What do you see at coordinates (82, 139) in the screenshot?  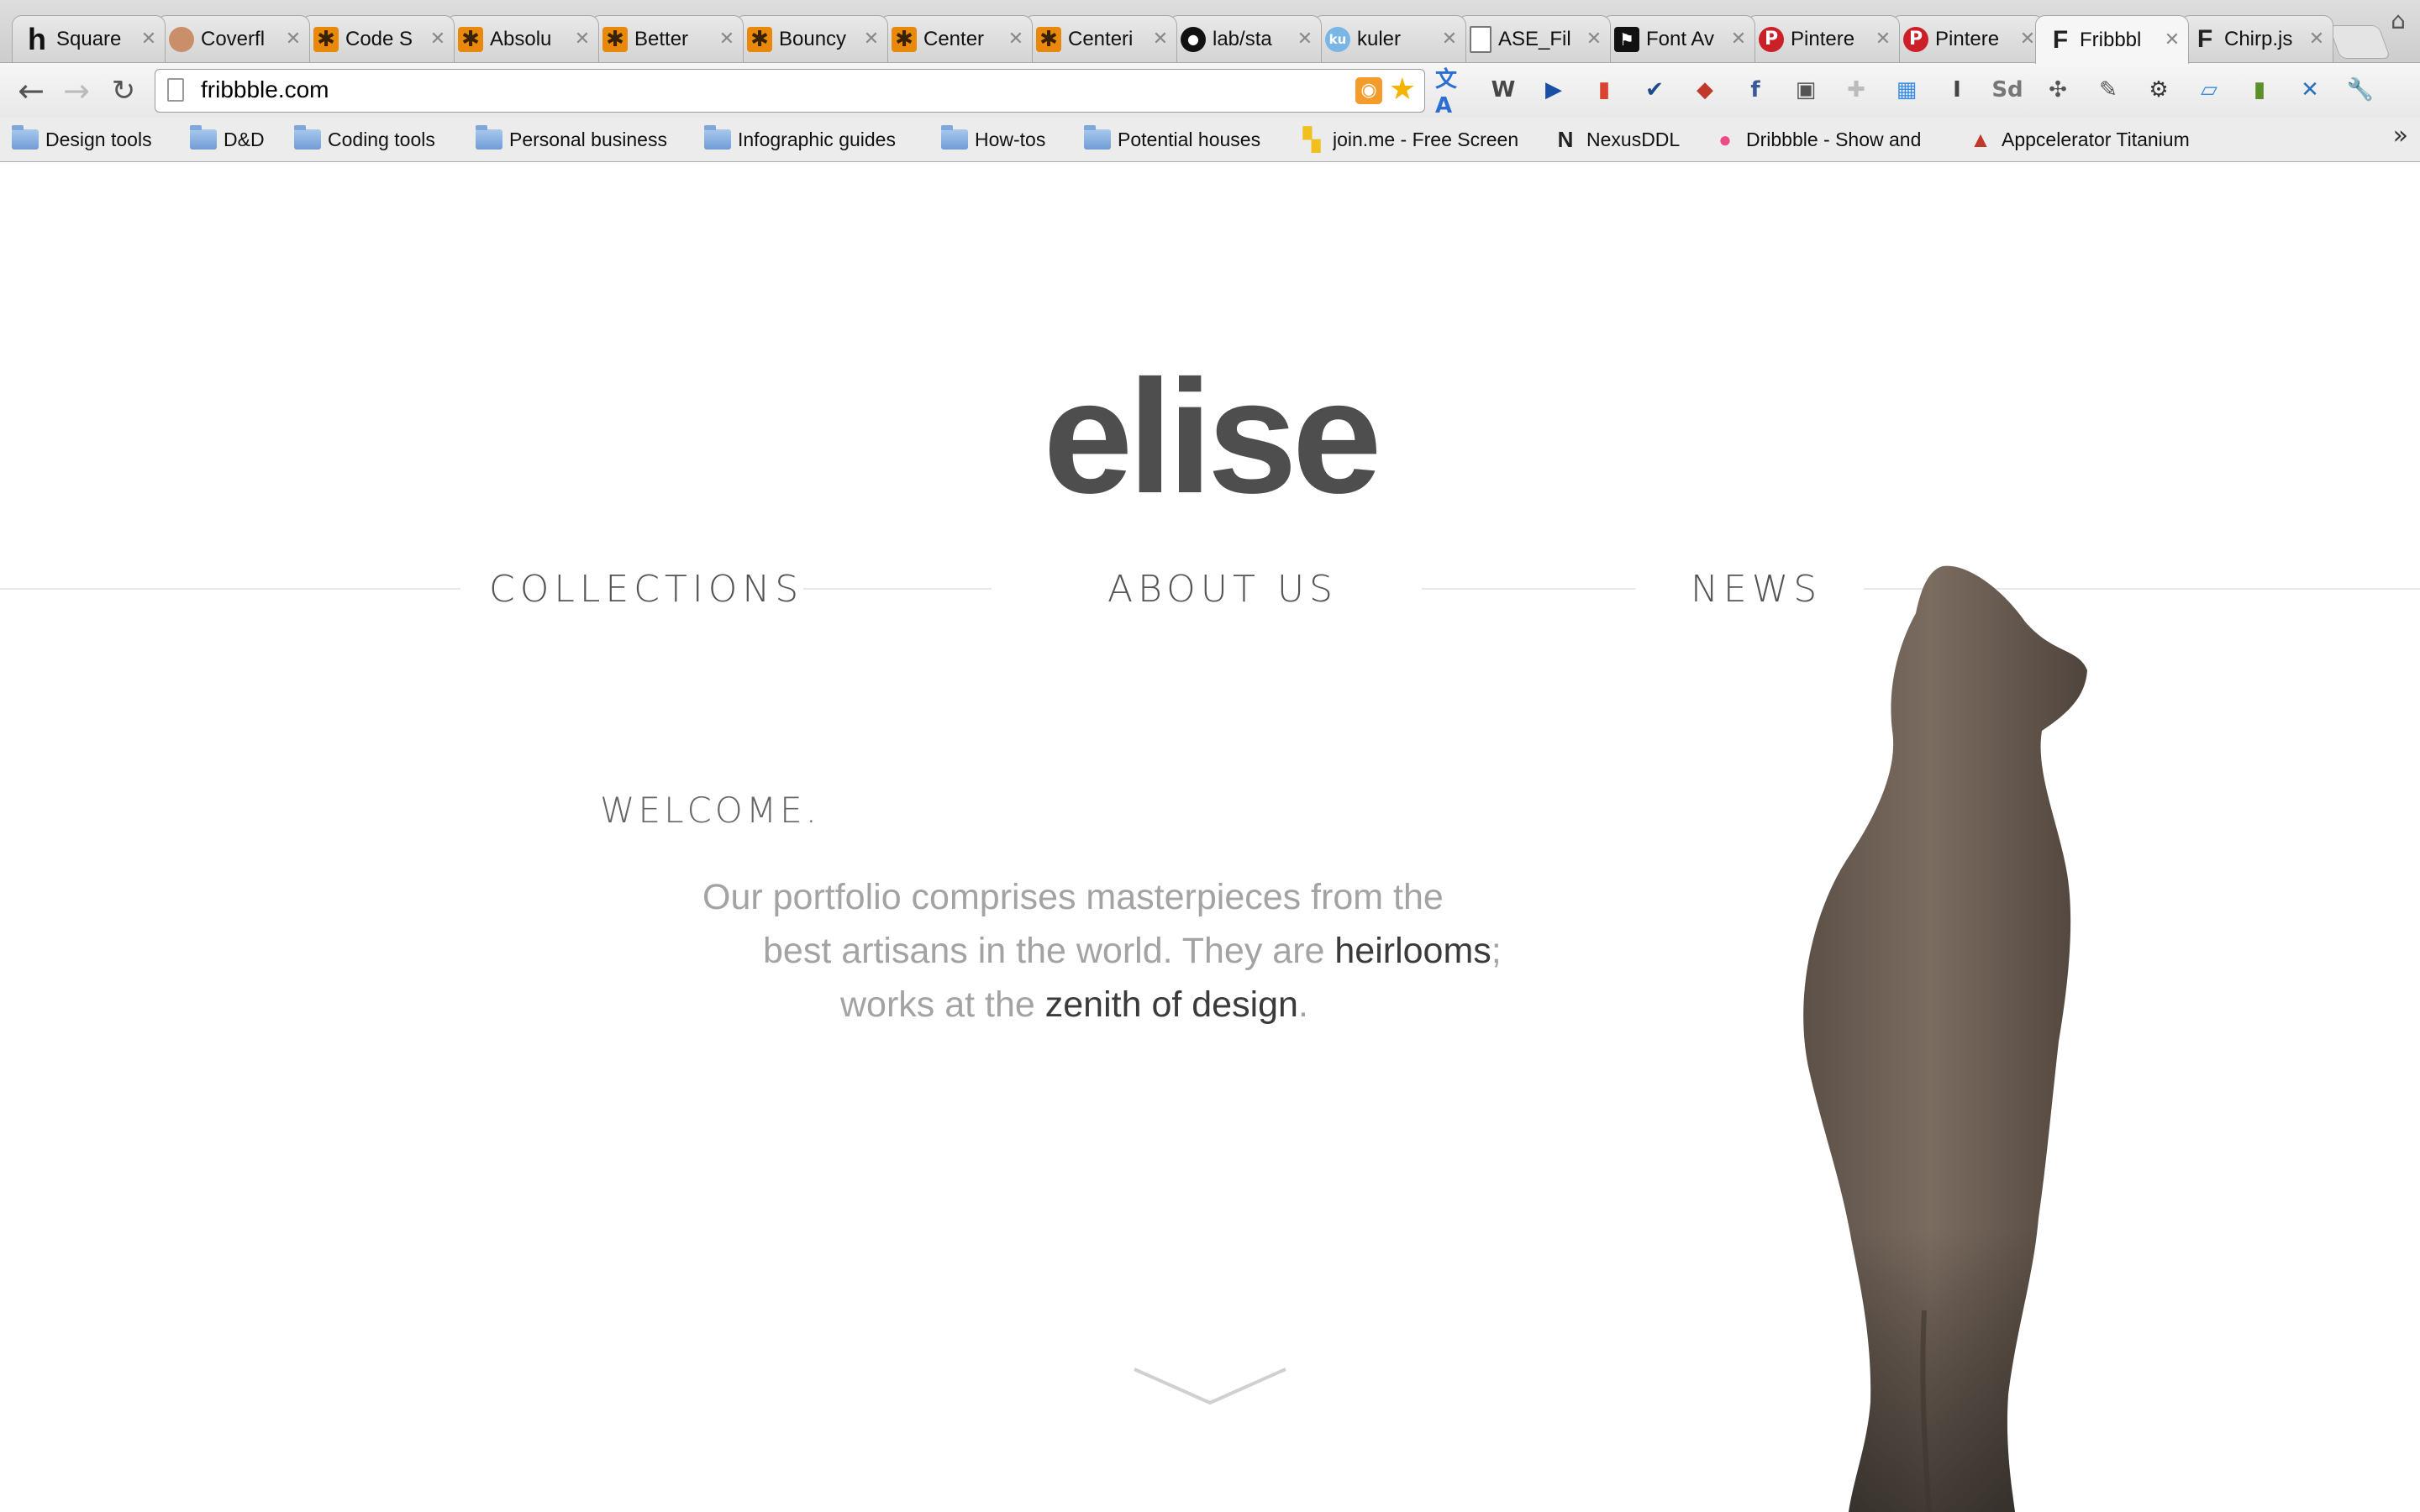 I see `bookmark-item: Design tools` at bounding box center [82, 139].